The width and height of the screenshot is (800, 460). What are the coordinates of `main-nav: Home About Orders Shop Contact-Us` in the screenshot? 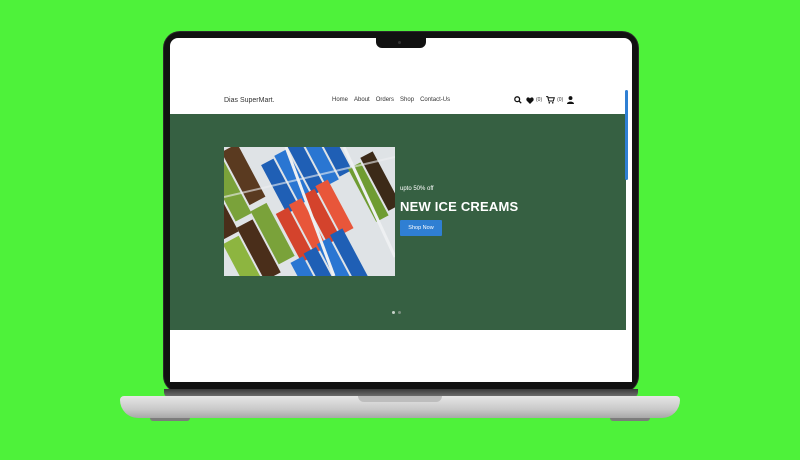 It's located at (391, 100).